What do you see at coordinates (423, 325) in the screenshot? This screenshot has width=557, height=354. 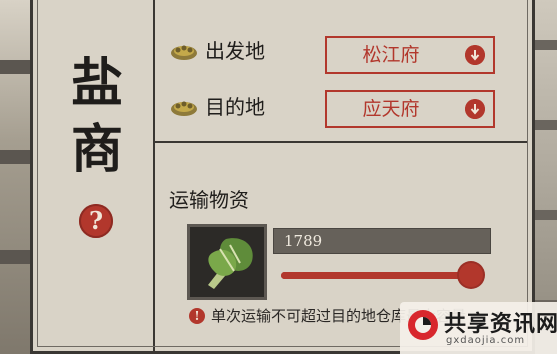 I see `watermark-logo-icon` at bounding box center [423, 325].